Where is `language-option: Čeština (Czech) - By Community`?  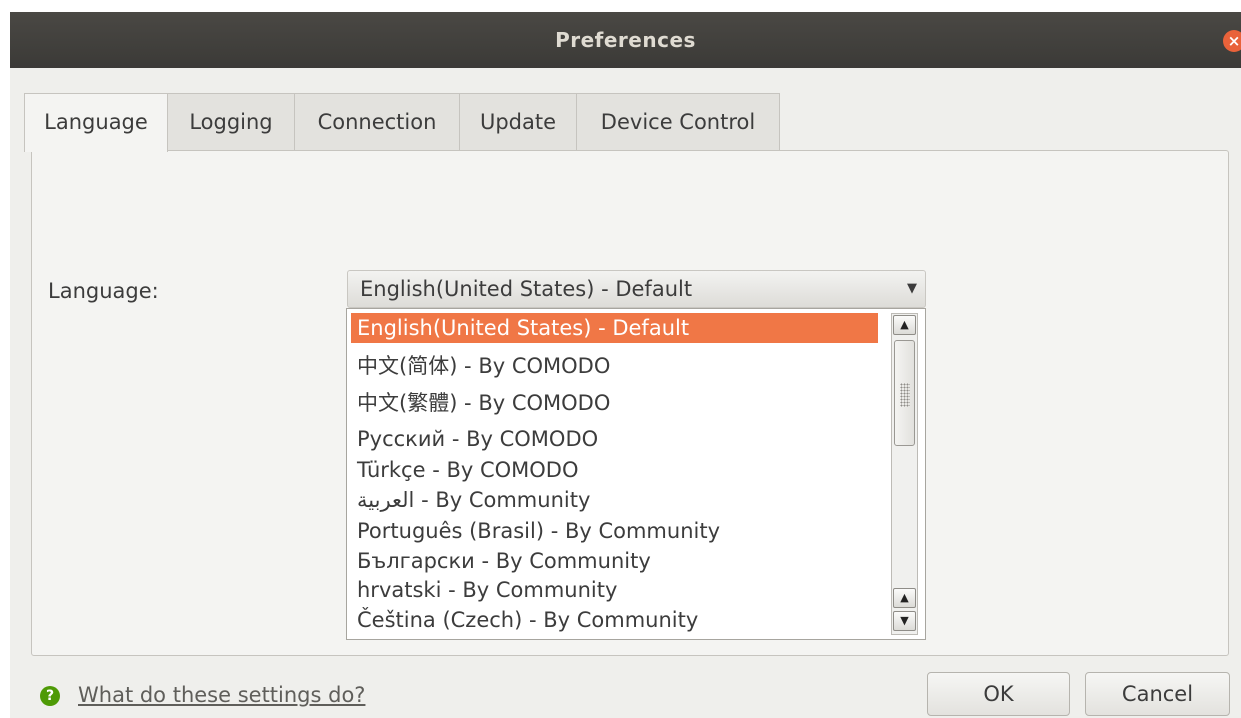 language-option: Čeština (Czech) - By Community is located at coordinates (524, 620).